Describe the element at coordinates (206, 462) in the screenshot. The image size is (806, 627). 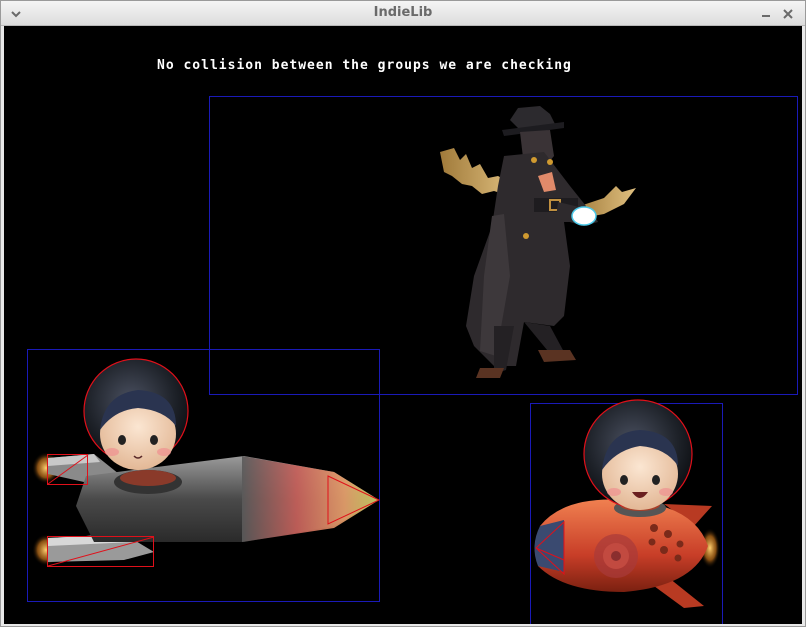
I see `grey-rocket-sprite` at that location.